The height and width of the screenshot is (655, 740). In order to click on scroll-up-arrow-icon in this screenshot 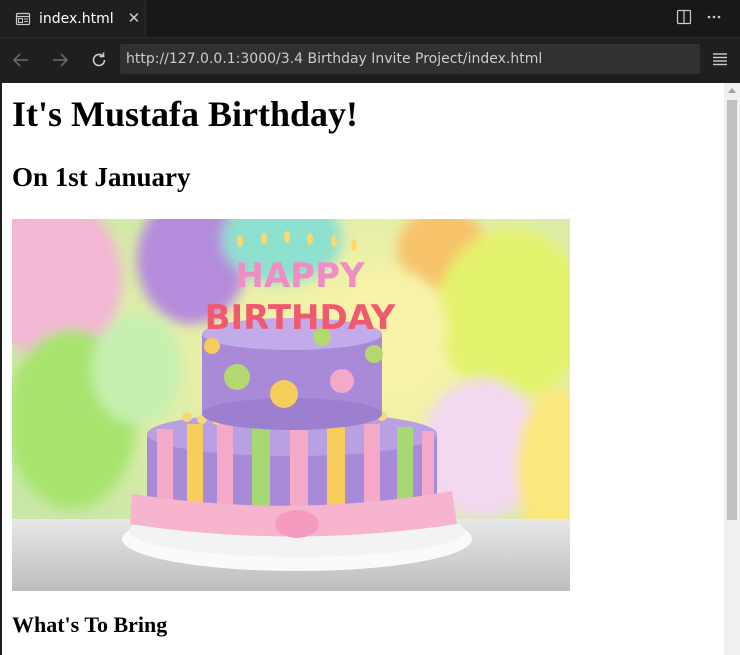, I will do `click(732, 91)`.